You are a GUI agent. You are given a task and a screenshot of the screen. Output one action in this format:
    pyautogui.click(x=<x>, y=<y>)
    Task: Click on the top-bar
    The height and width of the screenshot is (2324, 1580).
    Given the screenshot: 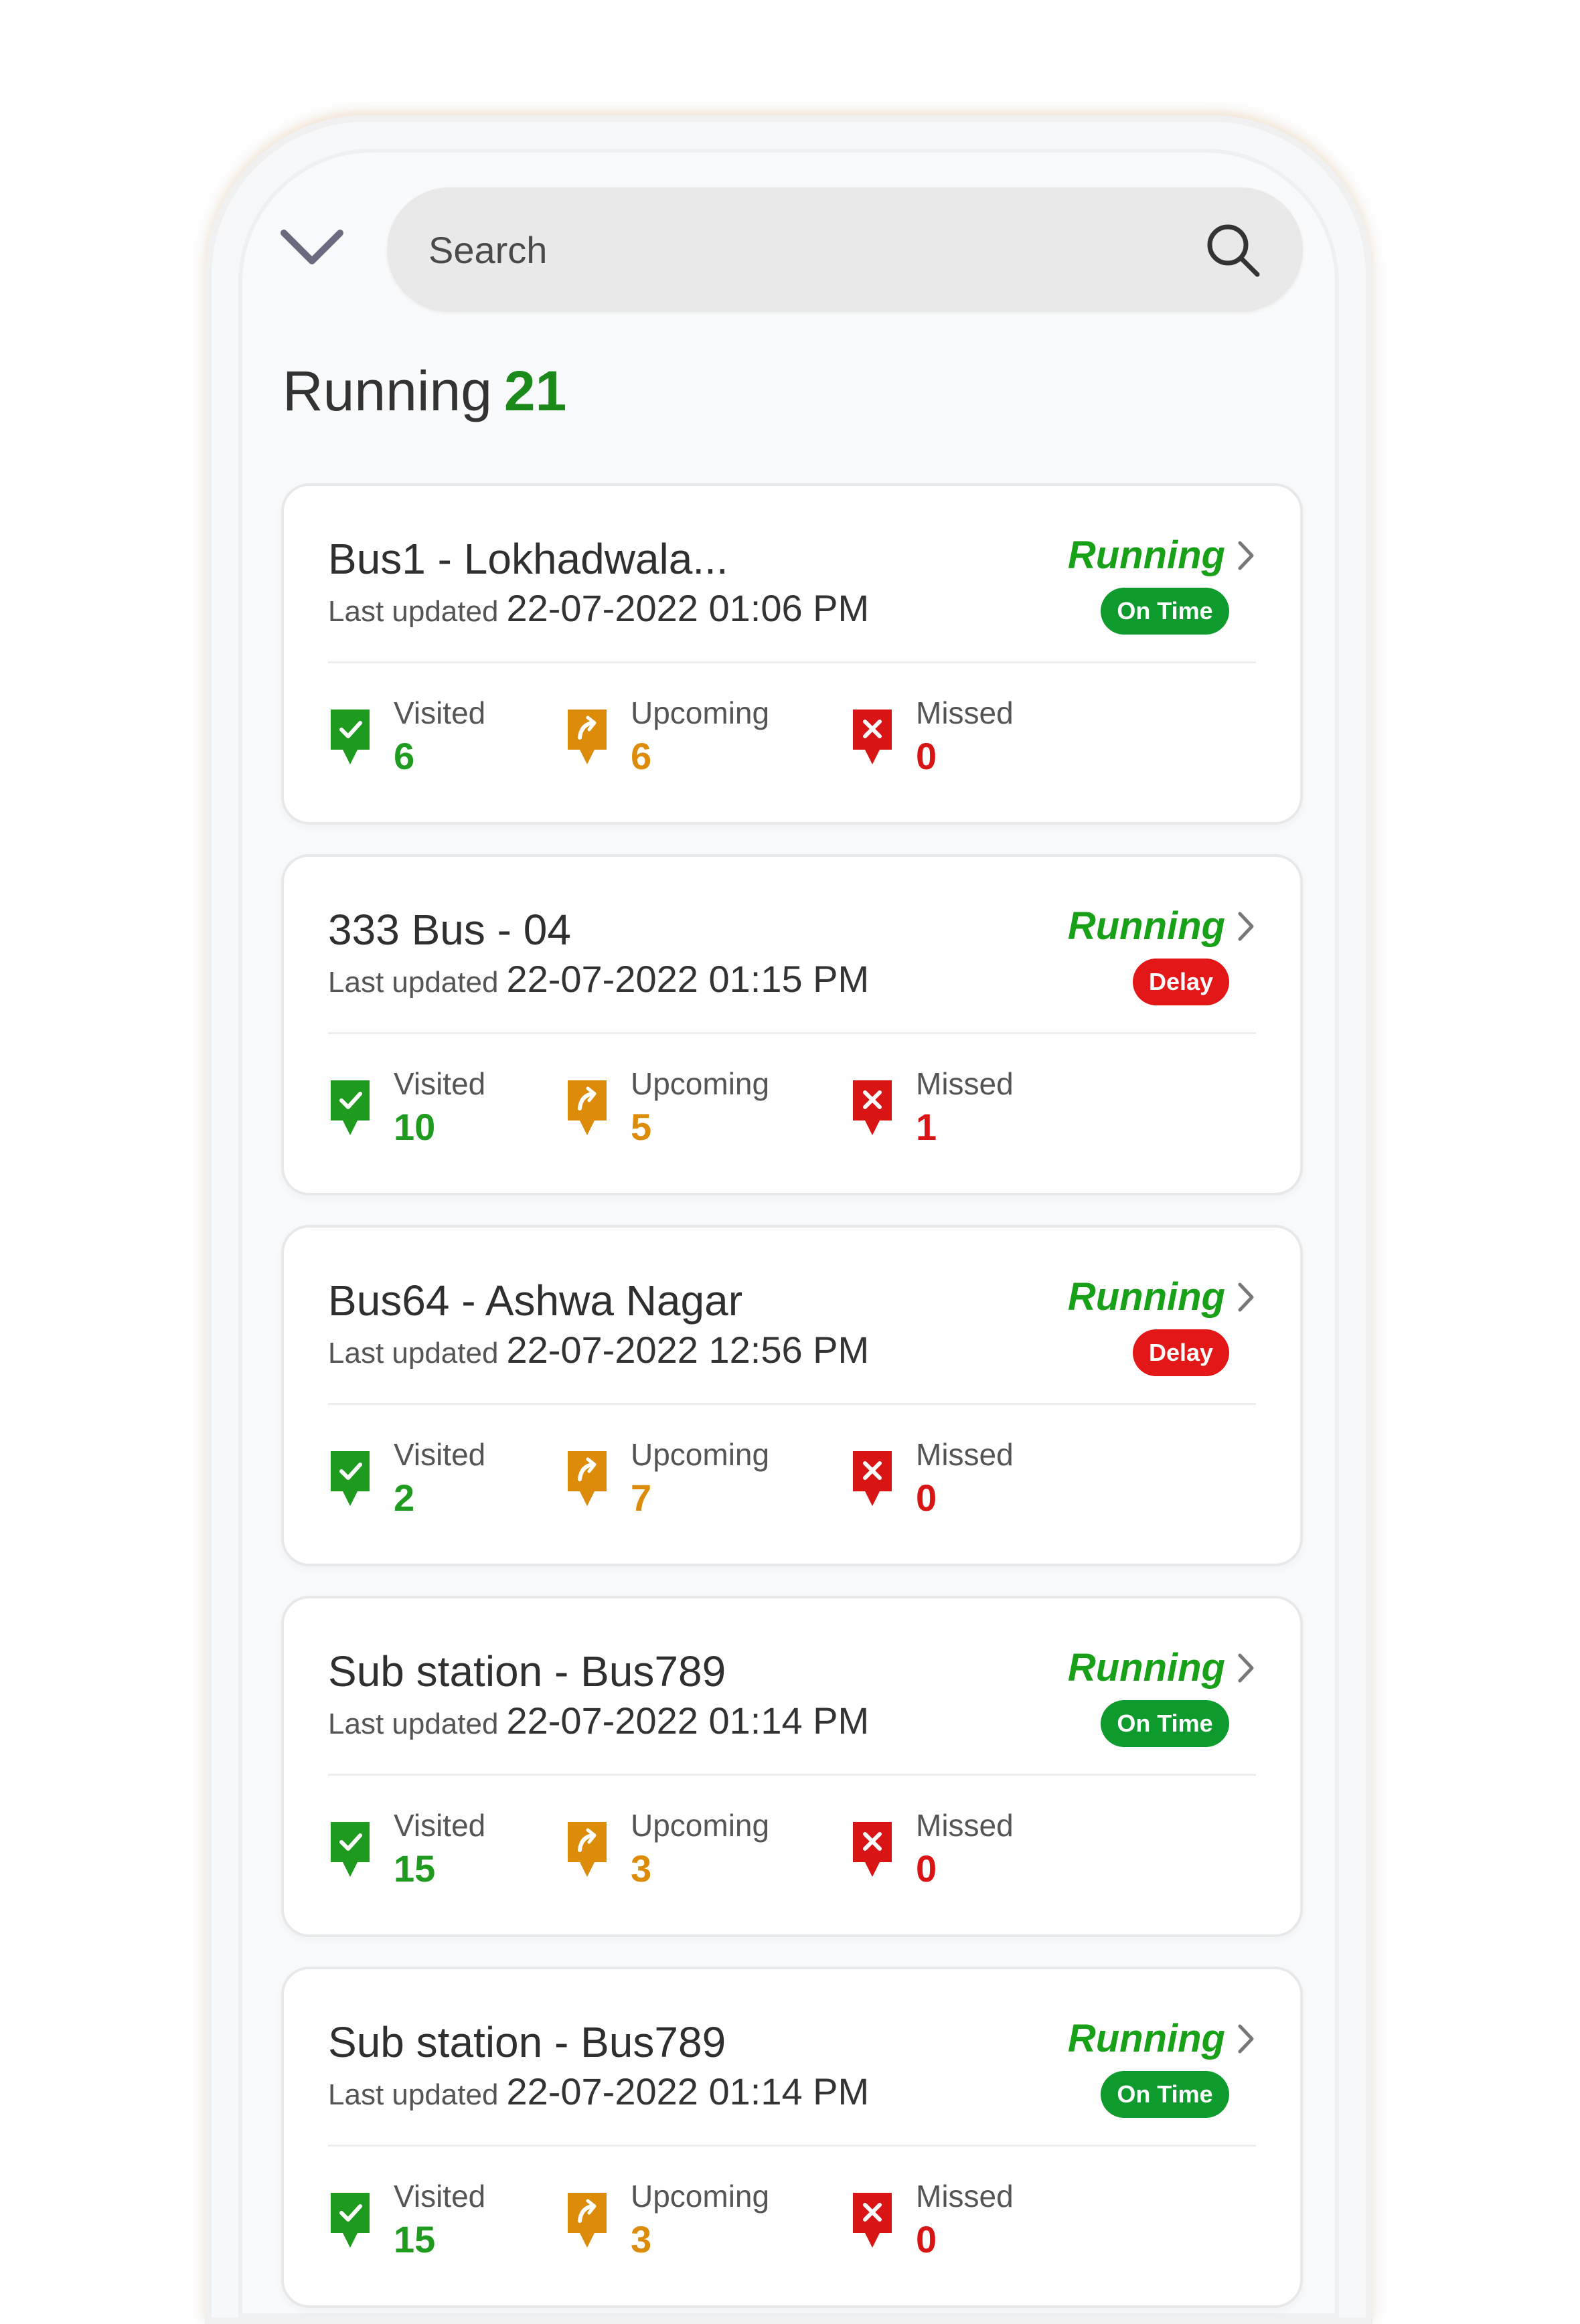 What is the action you would take?
    pyautogui.click(x=791, y=249)
    